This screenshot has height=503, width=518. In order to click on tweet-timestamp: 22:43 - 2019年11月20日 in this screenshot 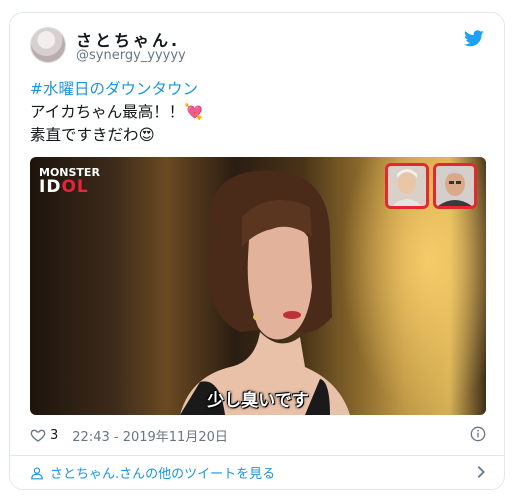, I will do `click(150, 435)`.